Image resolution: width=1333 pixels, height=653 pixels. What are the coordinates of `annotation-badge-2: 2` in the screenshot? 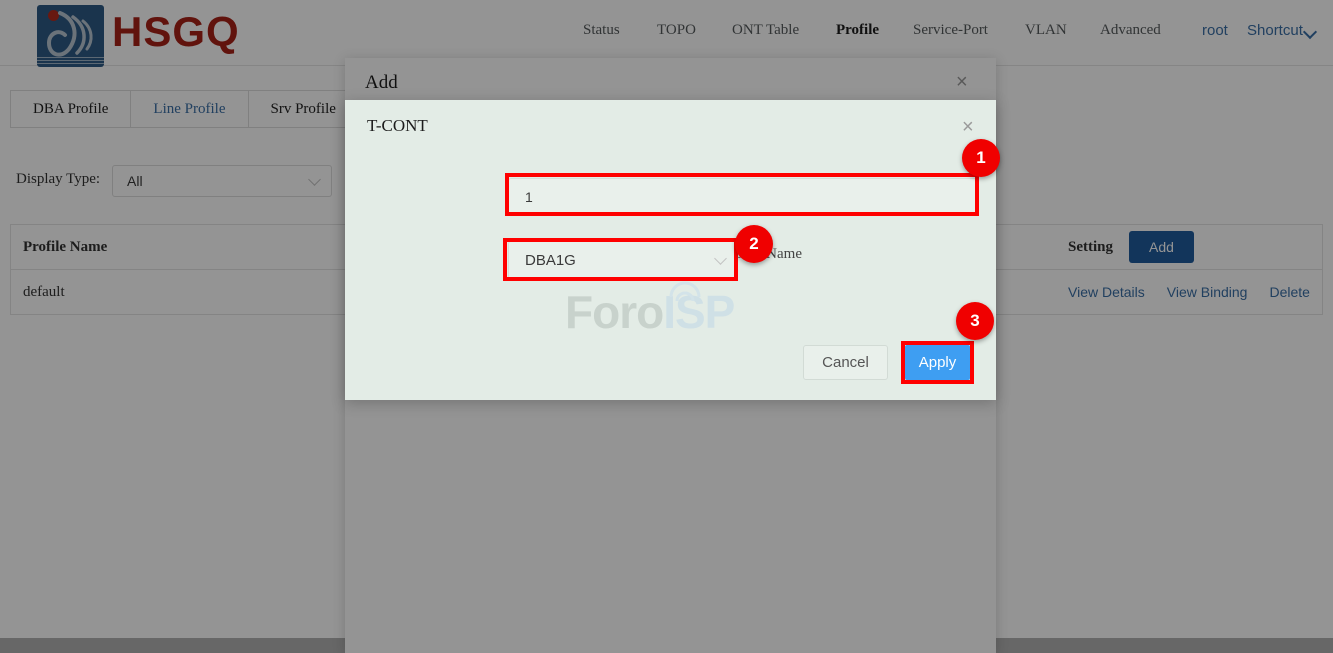 It's located at (754, 244).